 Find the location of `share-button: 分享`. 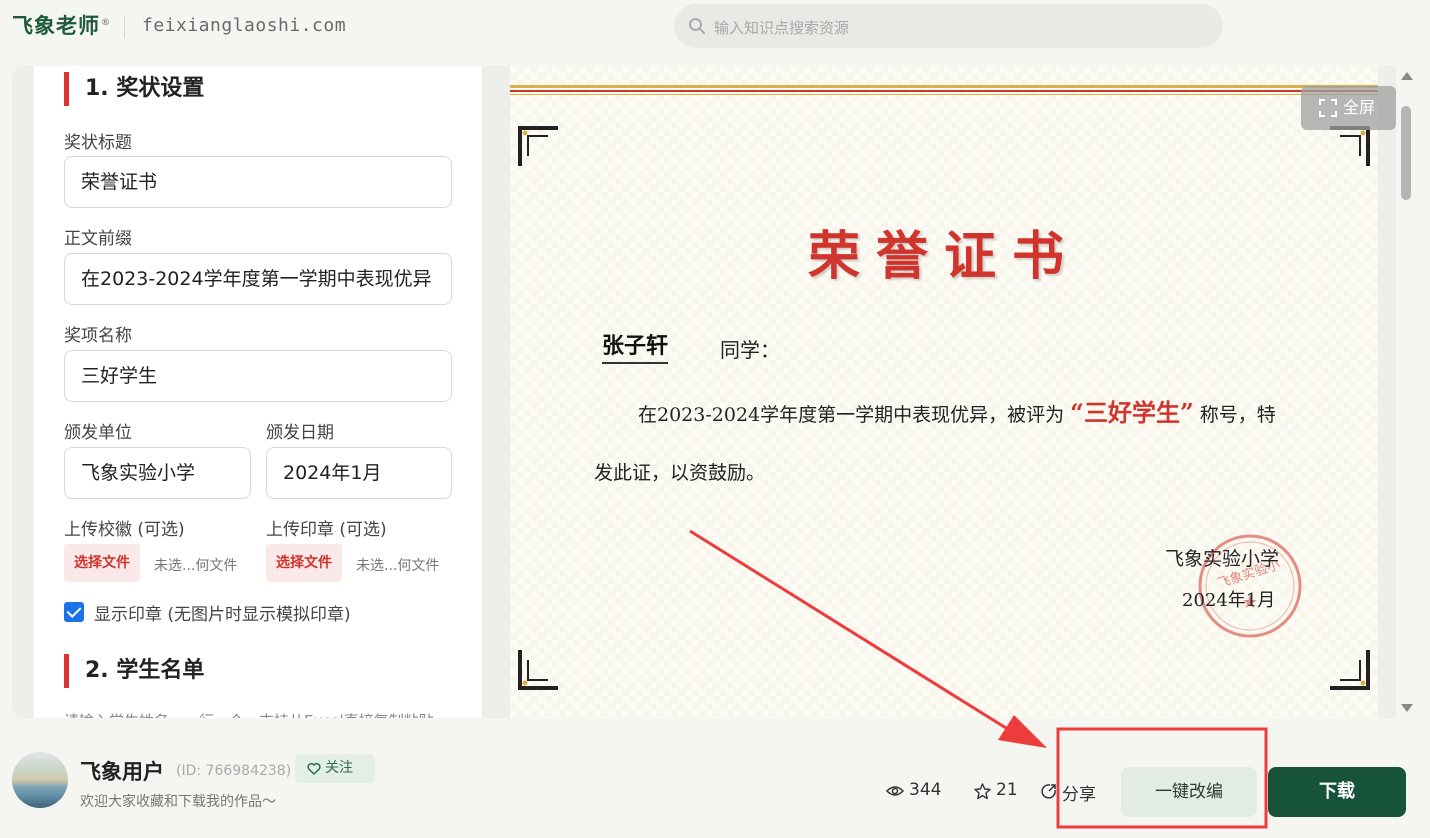

share-button: 分享 is located at coordinates (1068, 792).